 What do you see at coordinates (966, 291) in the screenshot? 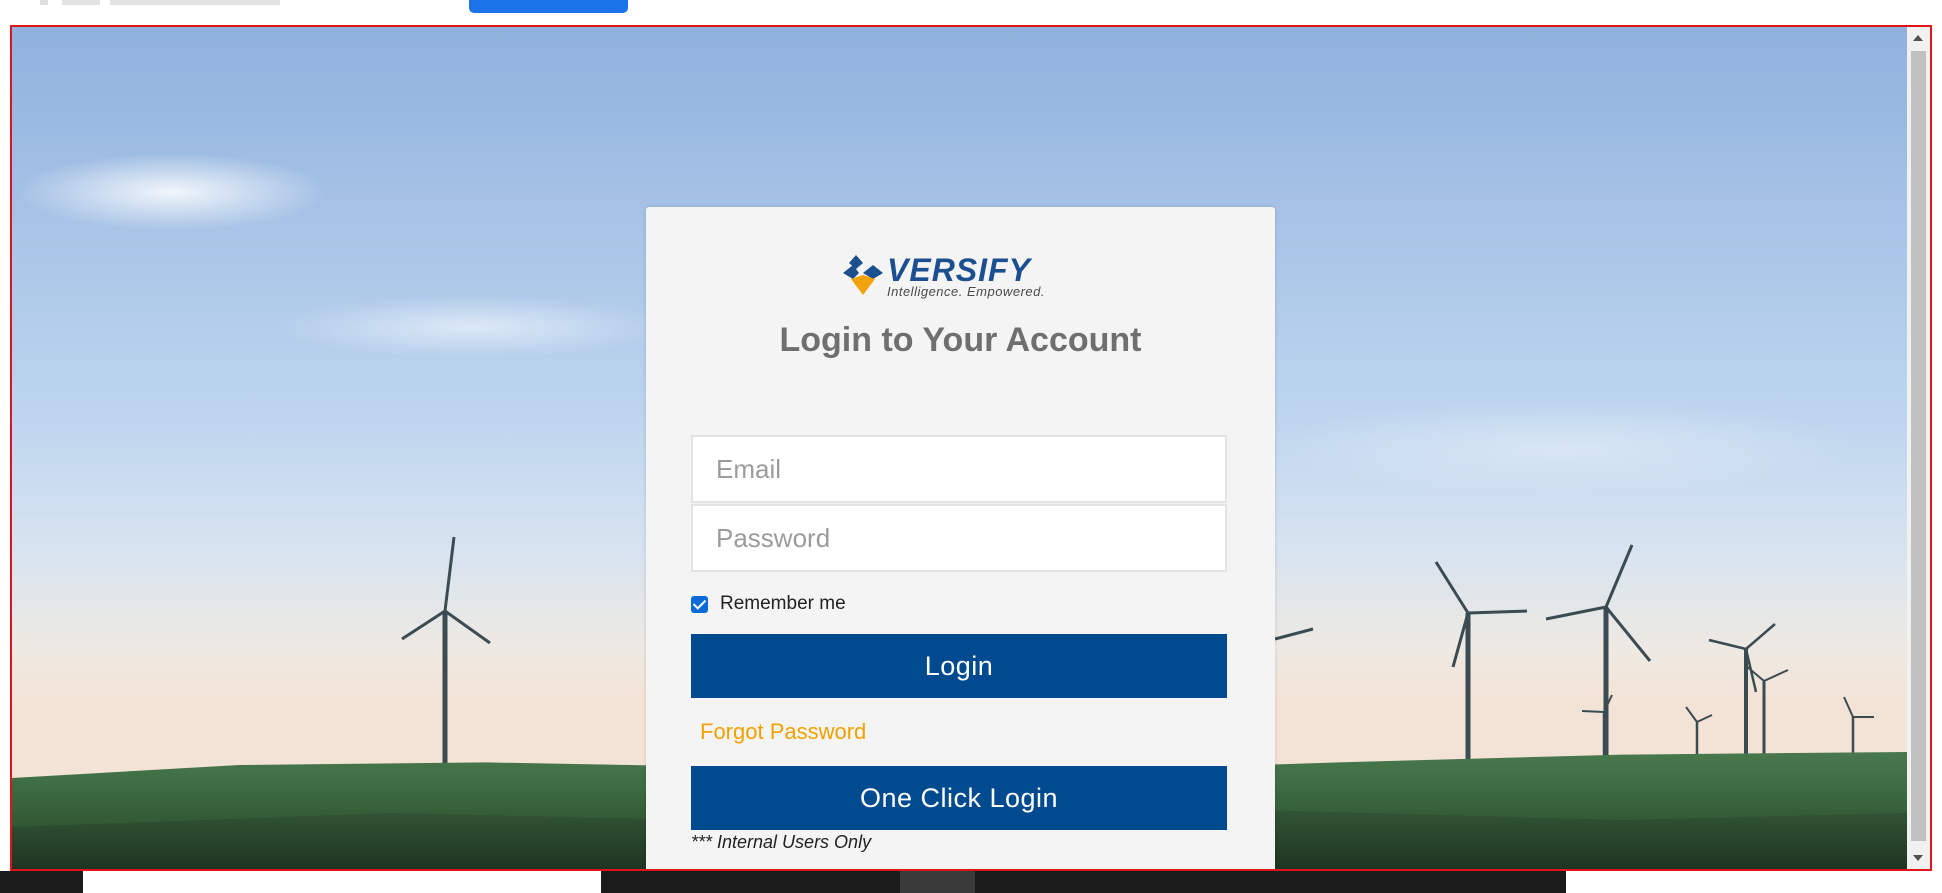
I see `logo-tagline: Intelligence. Empowered.` at bounding box center [966, 291].